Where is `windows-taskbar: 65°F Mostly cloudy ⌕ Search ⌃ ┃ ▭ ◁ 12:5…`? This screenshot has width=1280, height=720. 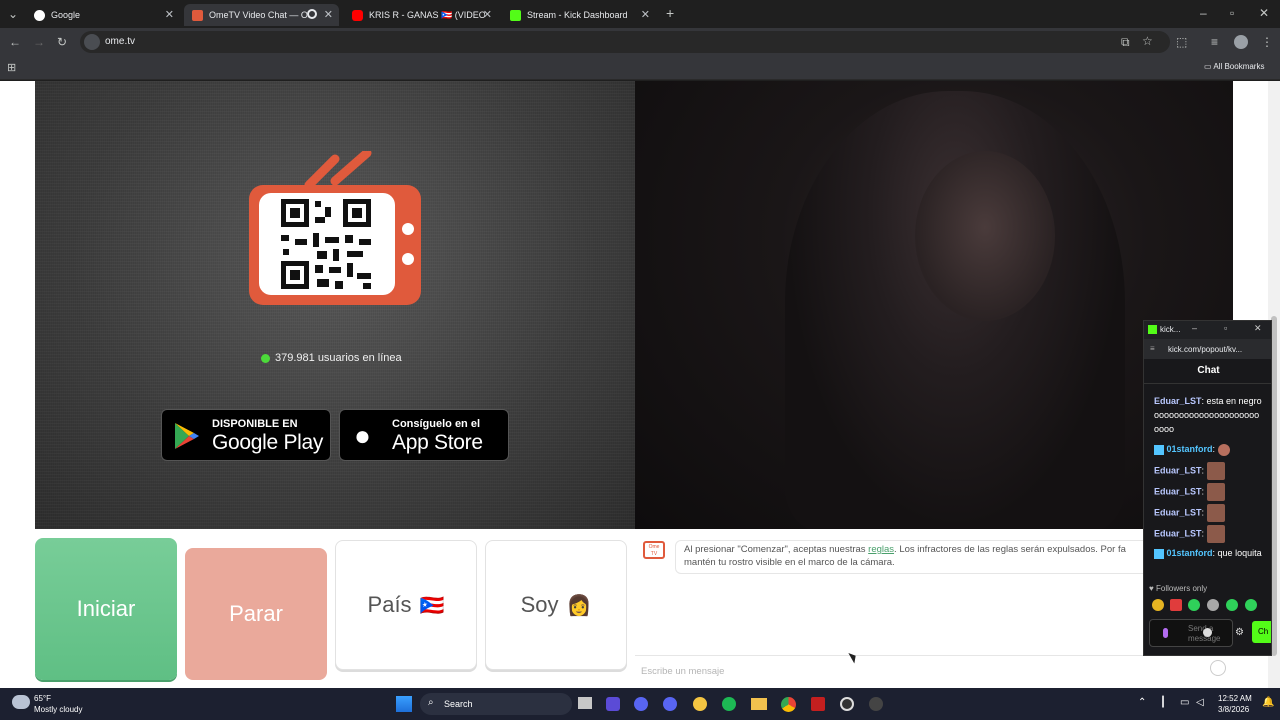
windows-taskbar: 65°F Mostly cloudy ⌕ Search ⌃ ┃ ▭ ◁ 12:5… is located at coordinates (640, 704).